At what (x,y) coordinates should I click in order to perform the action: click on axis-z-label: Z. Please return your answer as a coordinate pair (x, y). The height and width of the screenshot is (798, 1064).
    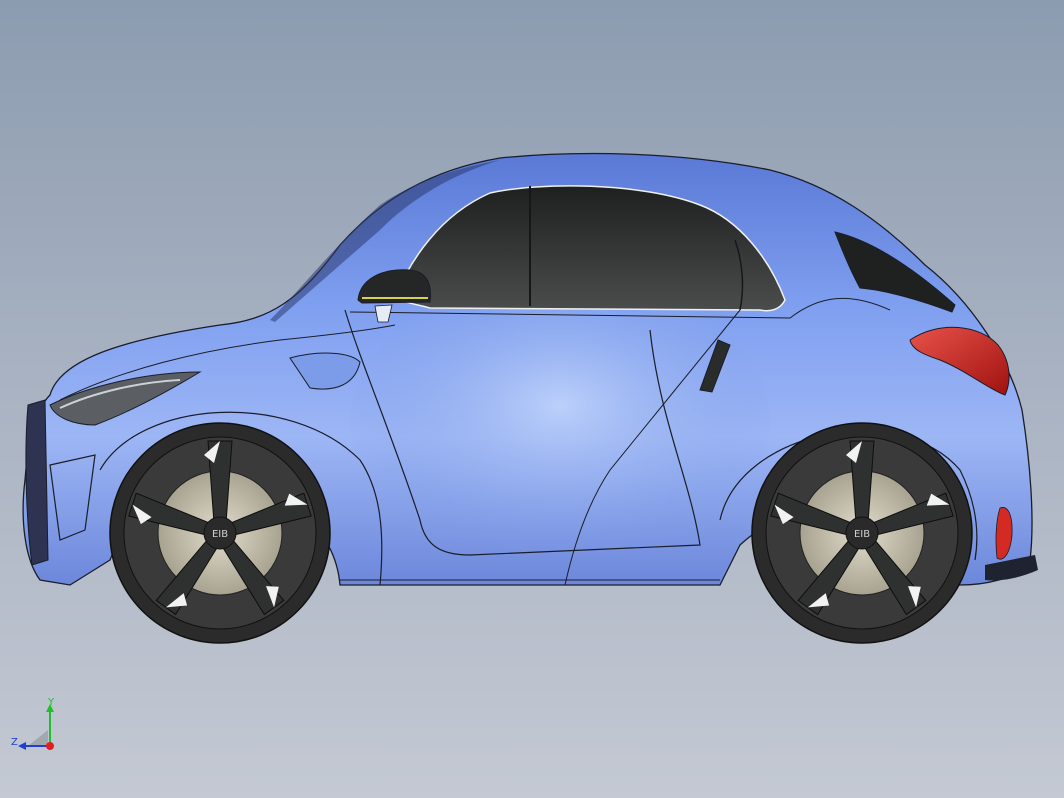
    Looking at the image, I should click on (14, 742).